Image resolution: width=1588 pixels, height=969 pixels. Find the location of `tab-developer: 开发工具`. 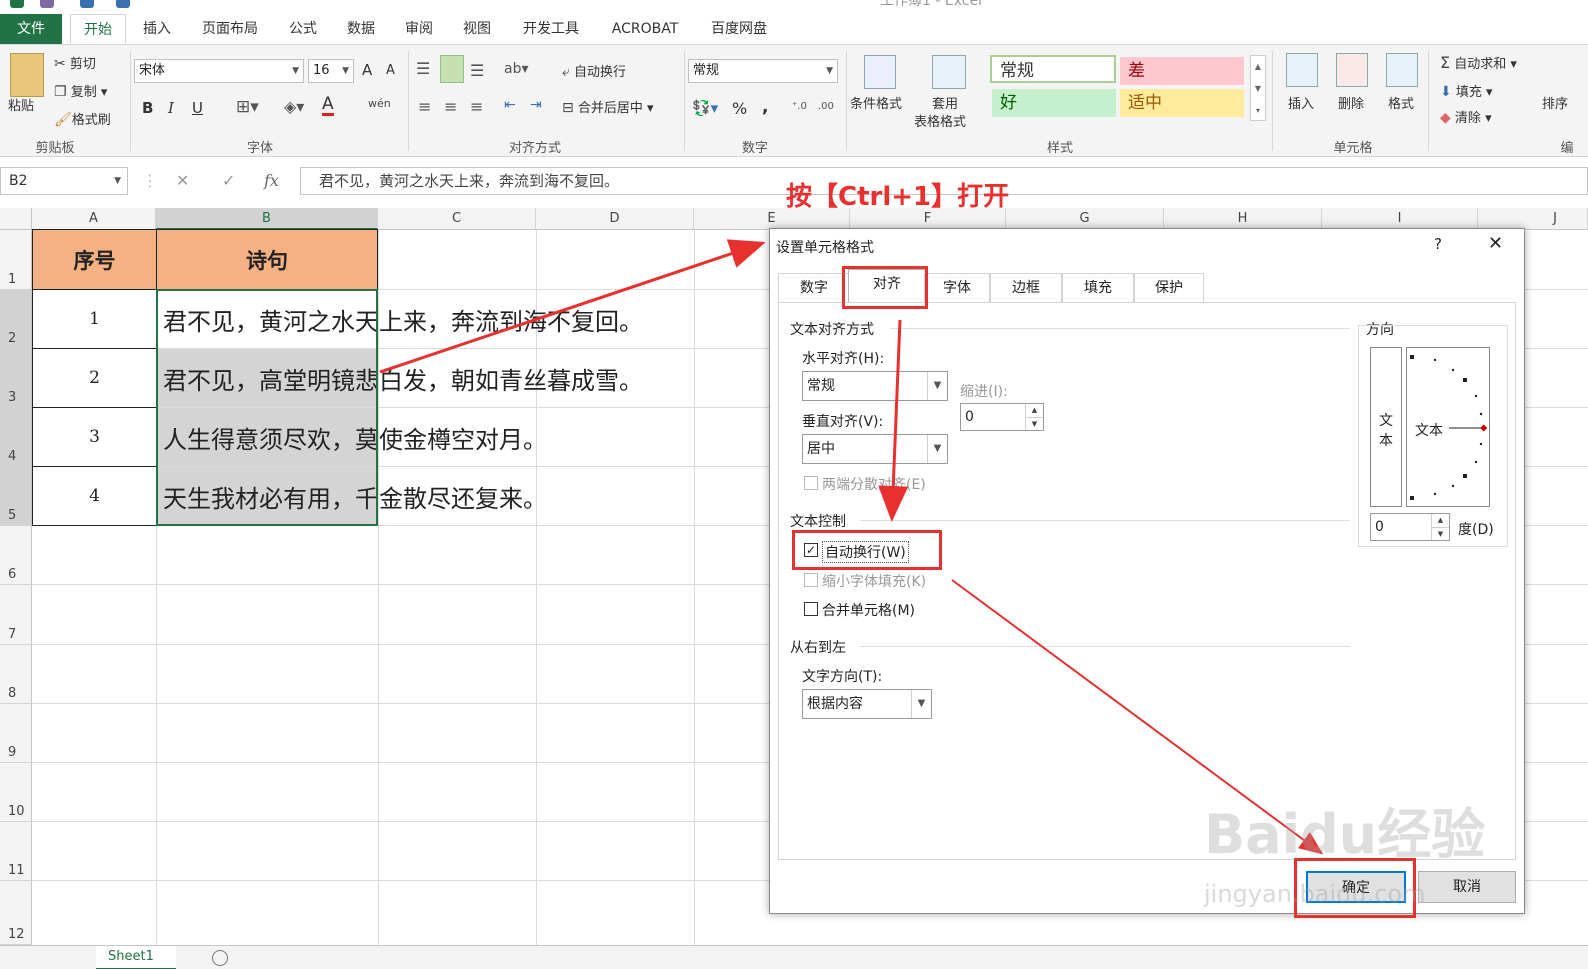

tab-developer: 开发工具 is located at coordinates (551, 29).